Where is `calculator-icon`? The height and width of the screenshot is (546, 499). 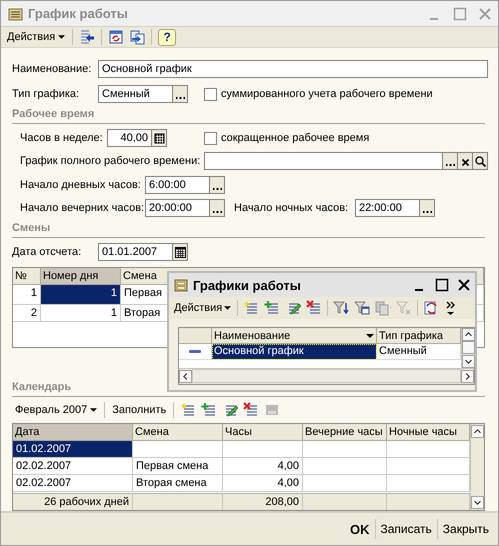 calculator-icon is located at coordinates (159, 138).